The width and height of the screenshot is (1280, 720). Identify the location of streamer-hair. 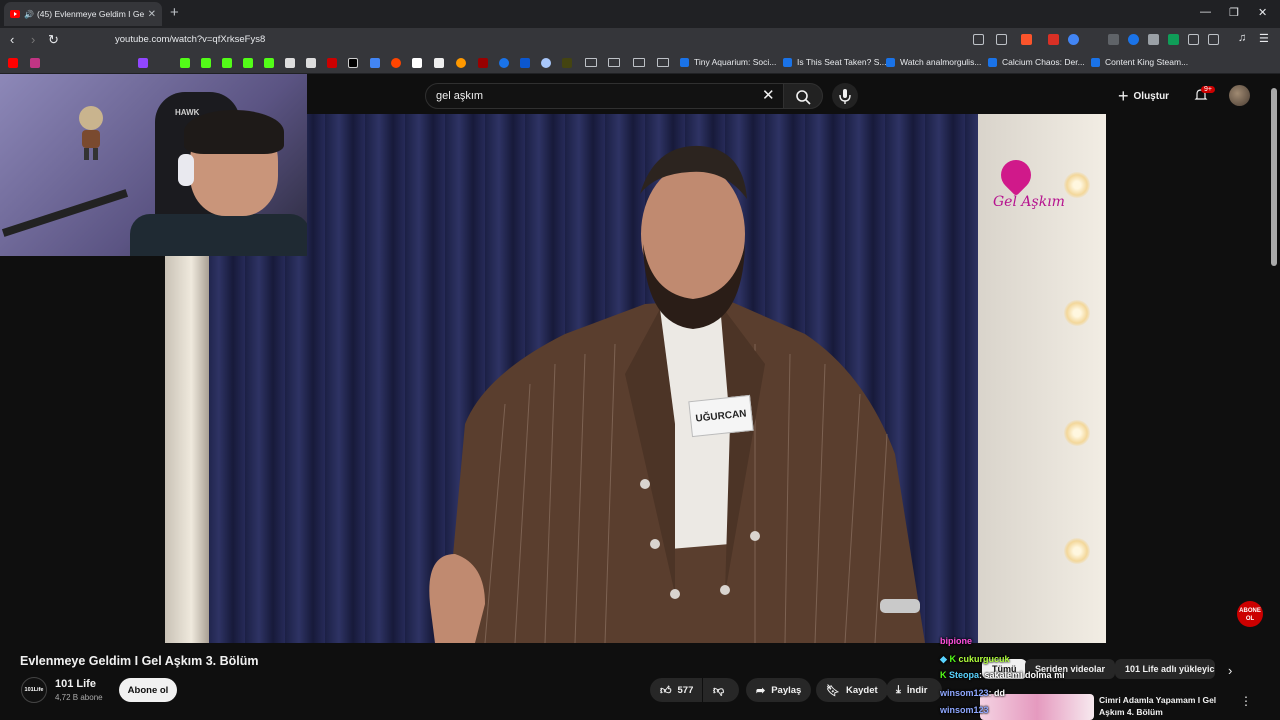
(234, 132).